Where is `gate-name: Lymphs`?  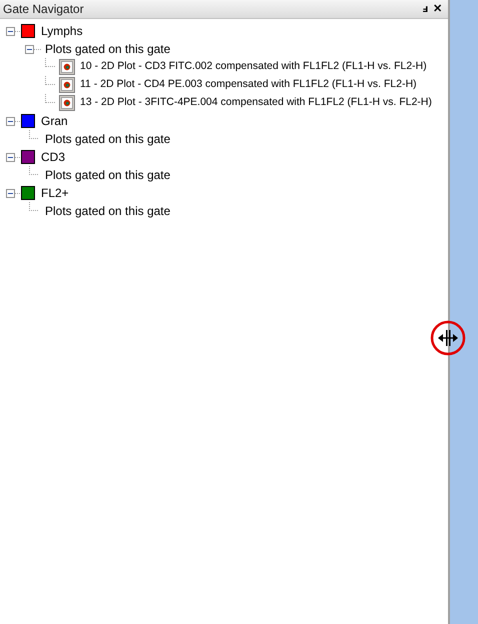
gate-name: Lymphs is located at coordinates (62, 31).